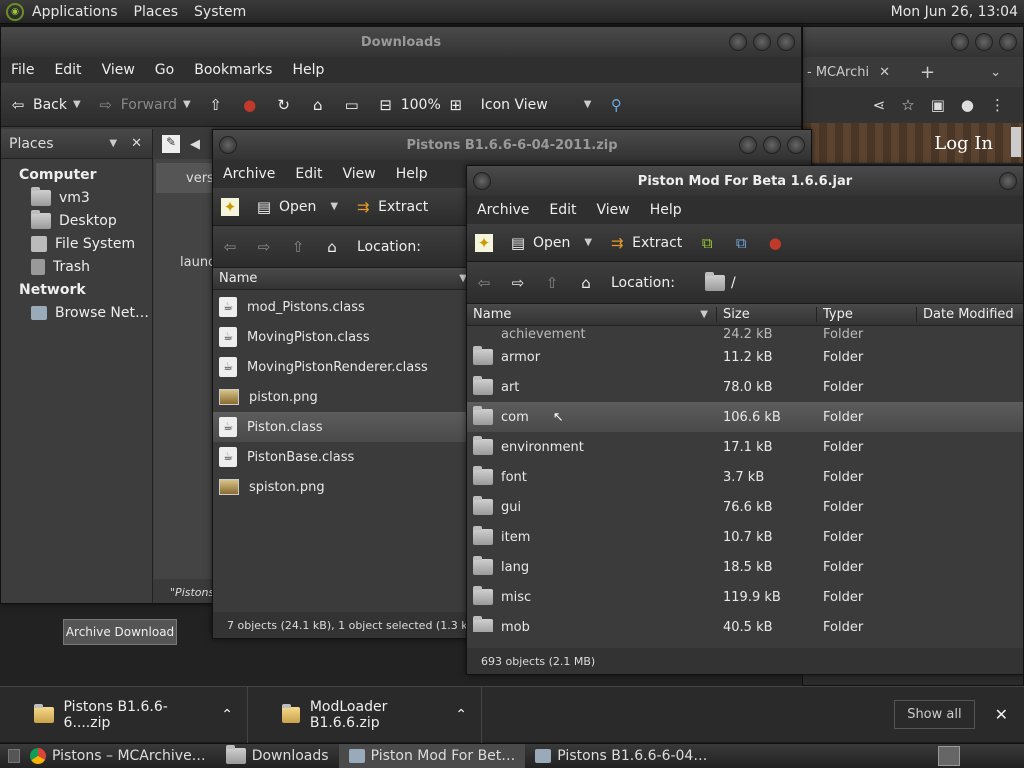 The height and width of the screenshot is (768, 1024). What do you see at coordinates (171, 144) in the screenshot?
I see `edit-location-icon: ✎` at bounding box center [171, 144].